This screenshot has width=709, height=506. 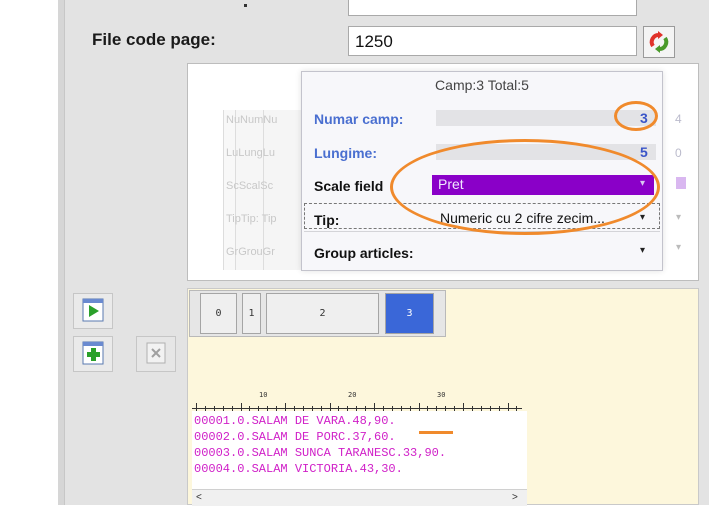 I want to click on annotation-circle-small, so click(x=636, y=116).